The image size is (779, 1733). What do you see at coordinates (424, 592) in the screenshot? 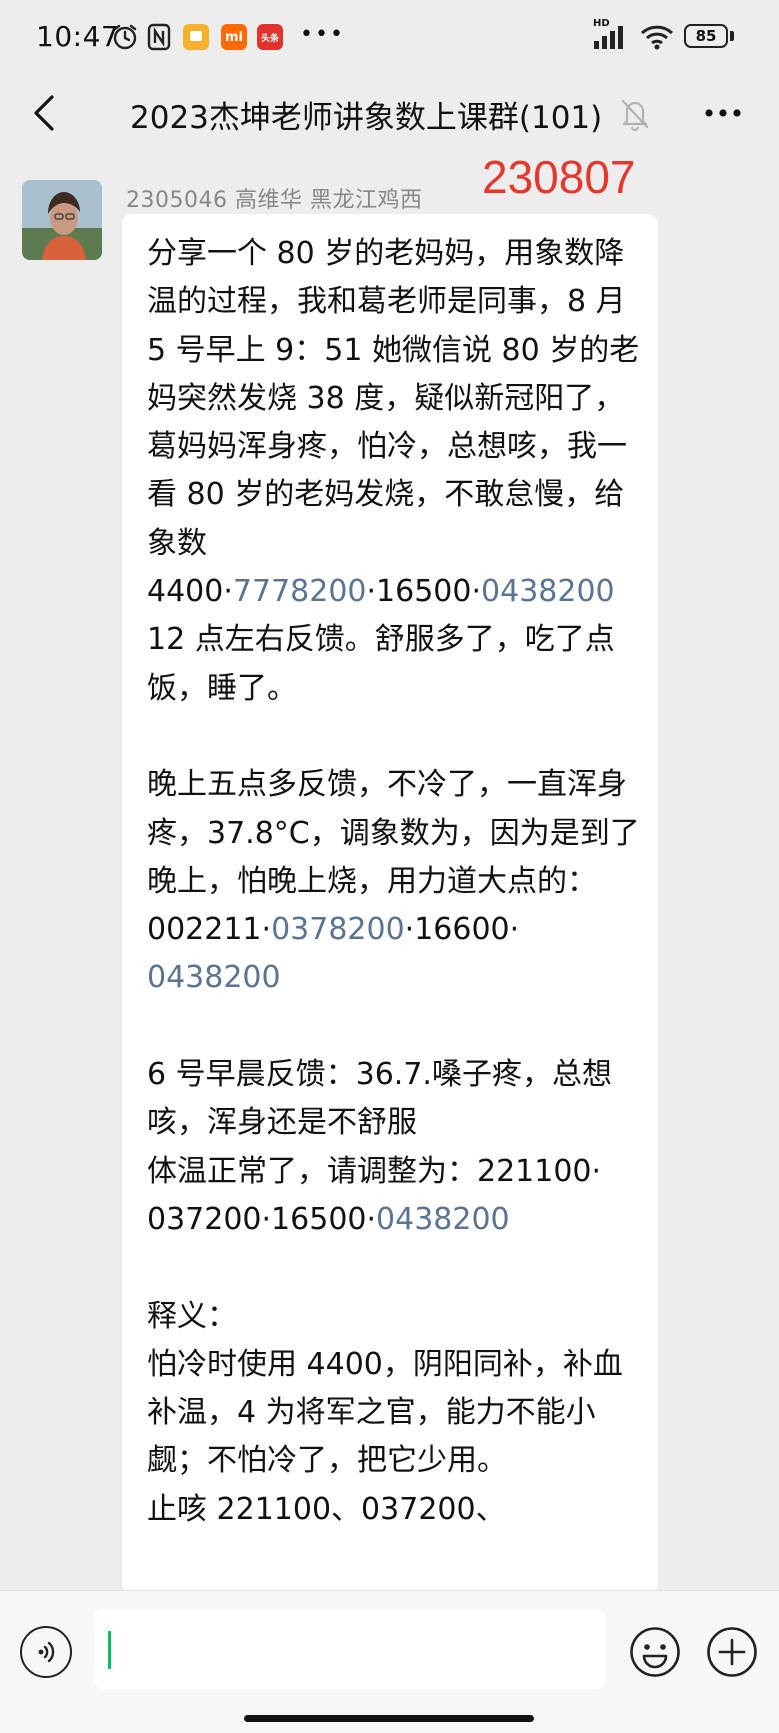
I see `message-text-segment: ·16500·` at bounding box center [424, 592].